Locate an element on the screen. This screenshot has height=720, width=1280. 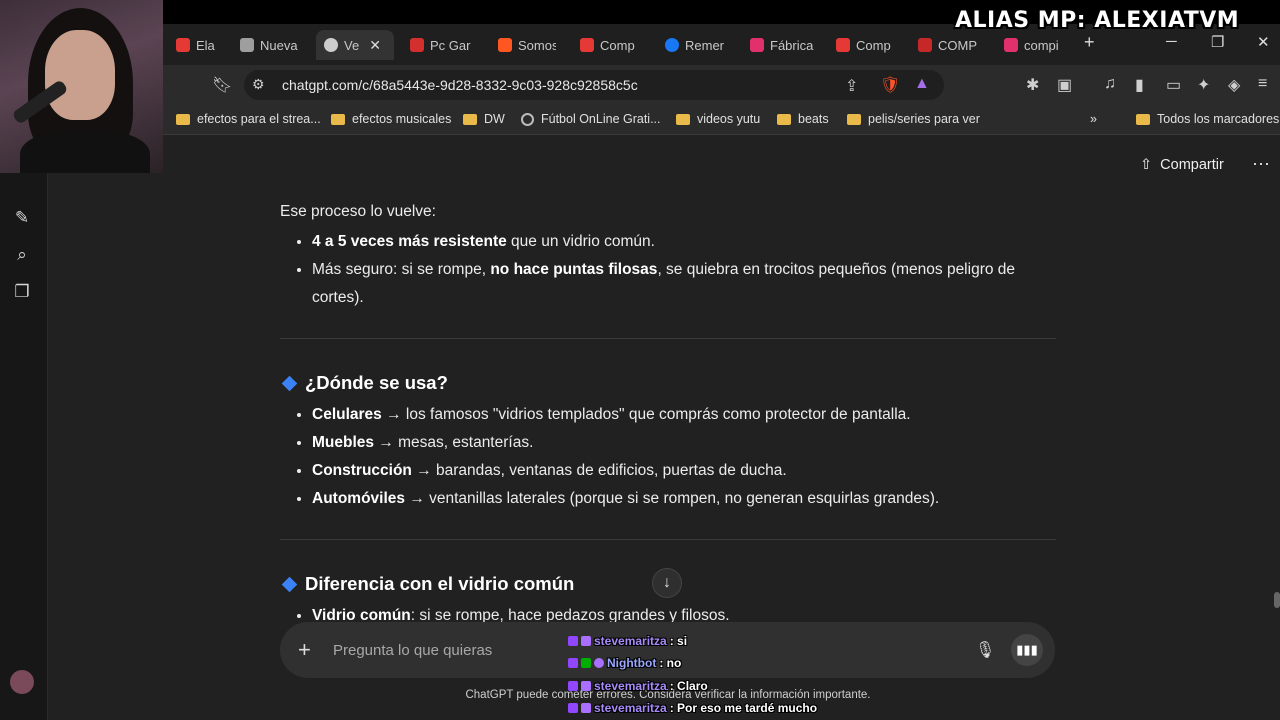
search-icon: ⌕ is located at coordinates (22, 255).